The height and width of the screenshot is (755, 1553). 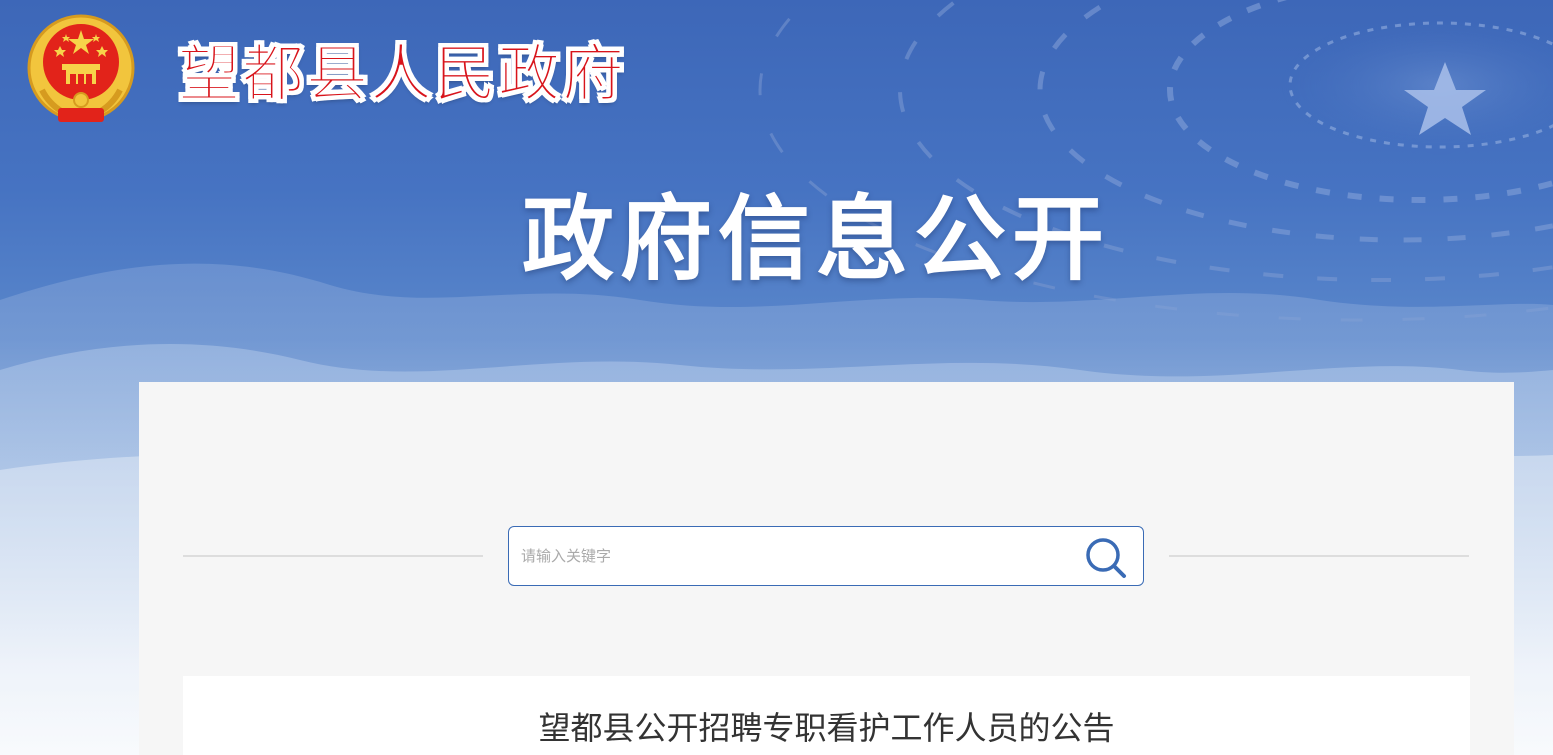 I want to click on search-box, so click(x=826, y=556).